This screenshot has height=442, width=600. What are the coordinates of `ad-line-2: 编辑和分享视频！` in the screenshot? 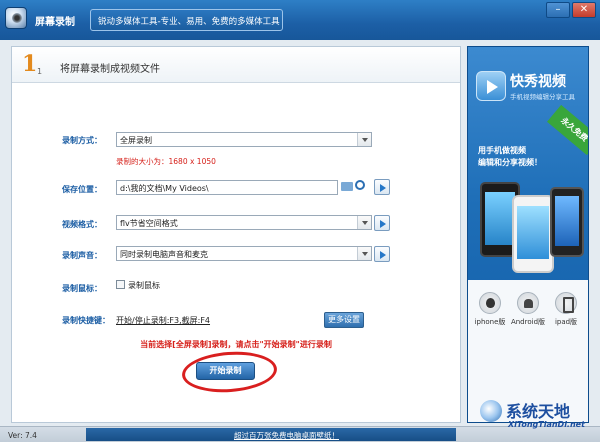 It's located at (510, 162).